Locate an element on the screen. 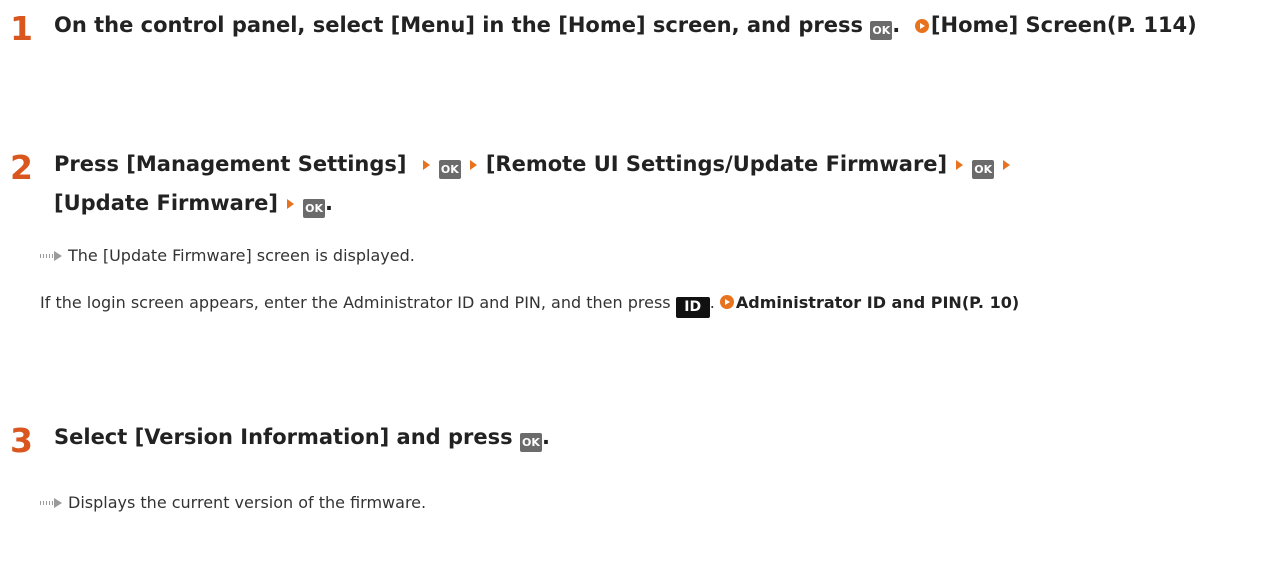  admin-id-pin-link: Administrator ID and PIN(P. 10) is located at coordinates (877, 302).